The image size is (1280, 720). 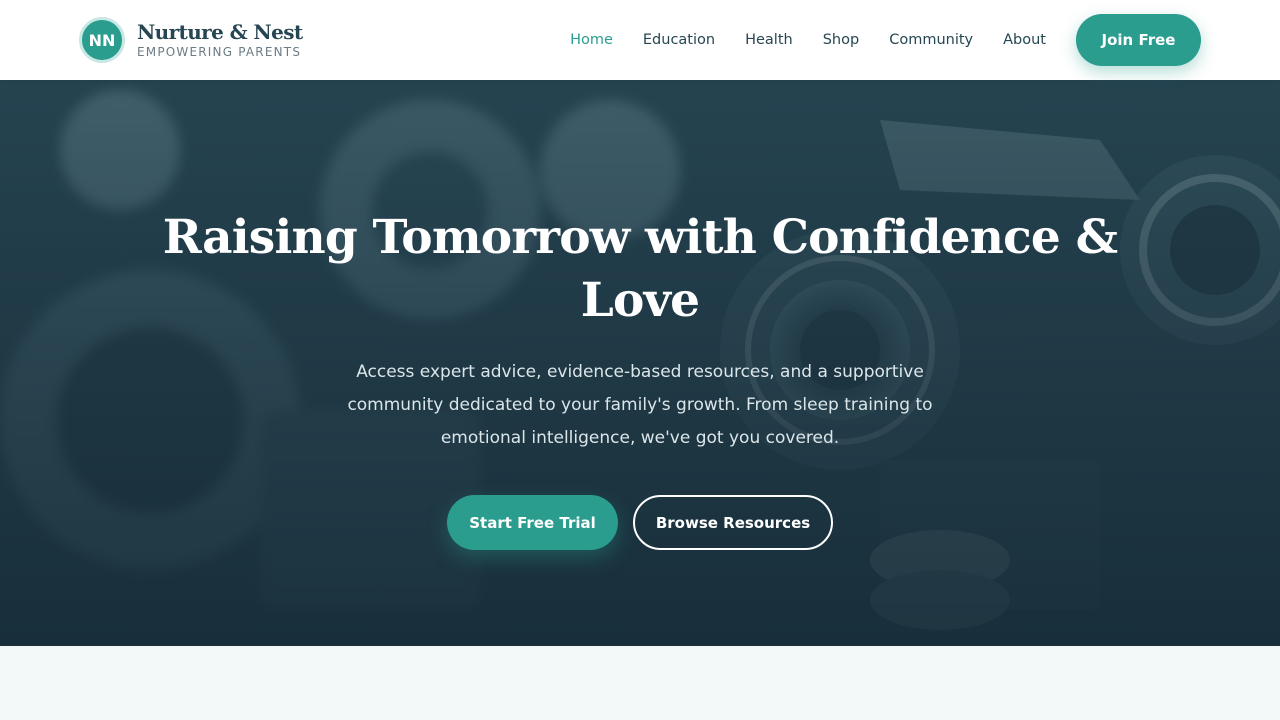 What do you see at coordinates (1138, 40) in the screenshot?
I see `join-free-button: Join Free` at bounding box center [1138, 40].